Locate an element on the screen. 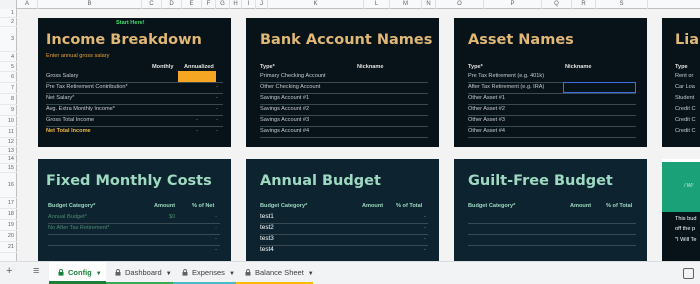  row-number: 20 is located at coordinates (8, 236).